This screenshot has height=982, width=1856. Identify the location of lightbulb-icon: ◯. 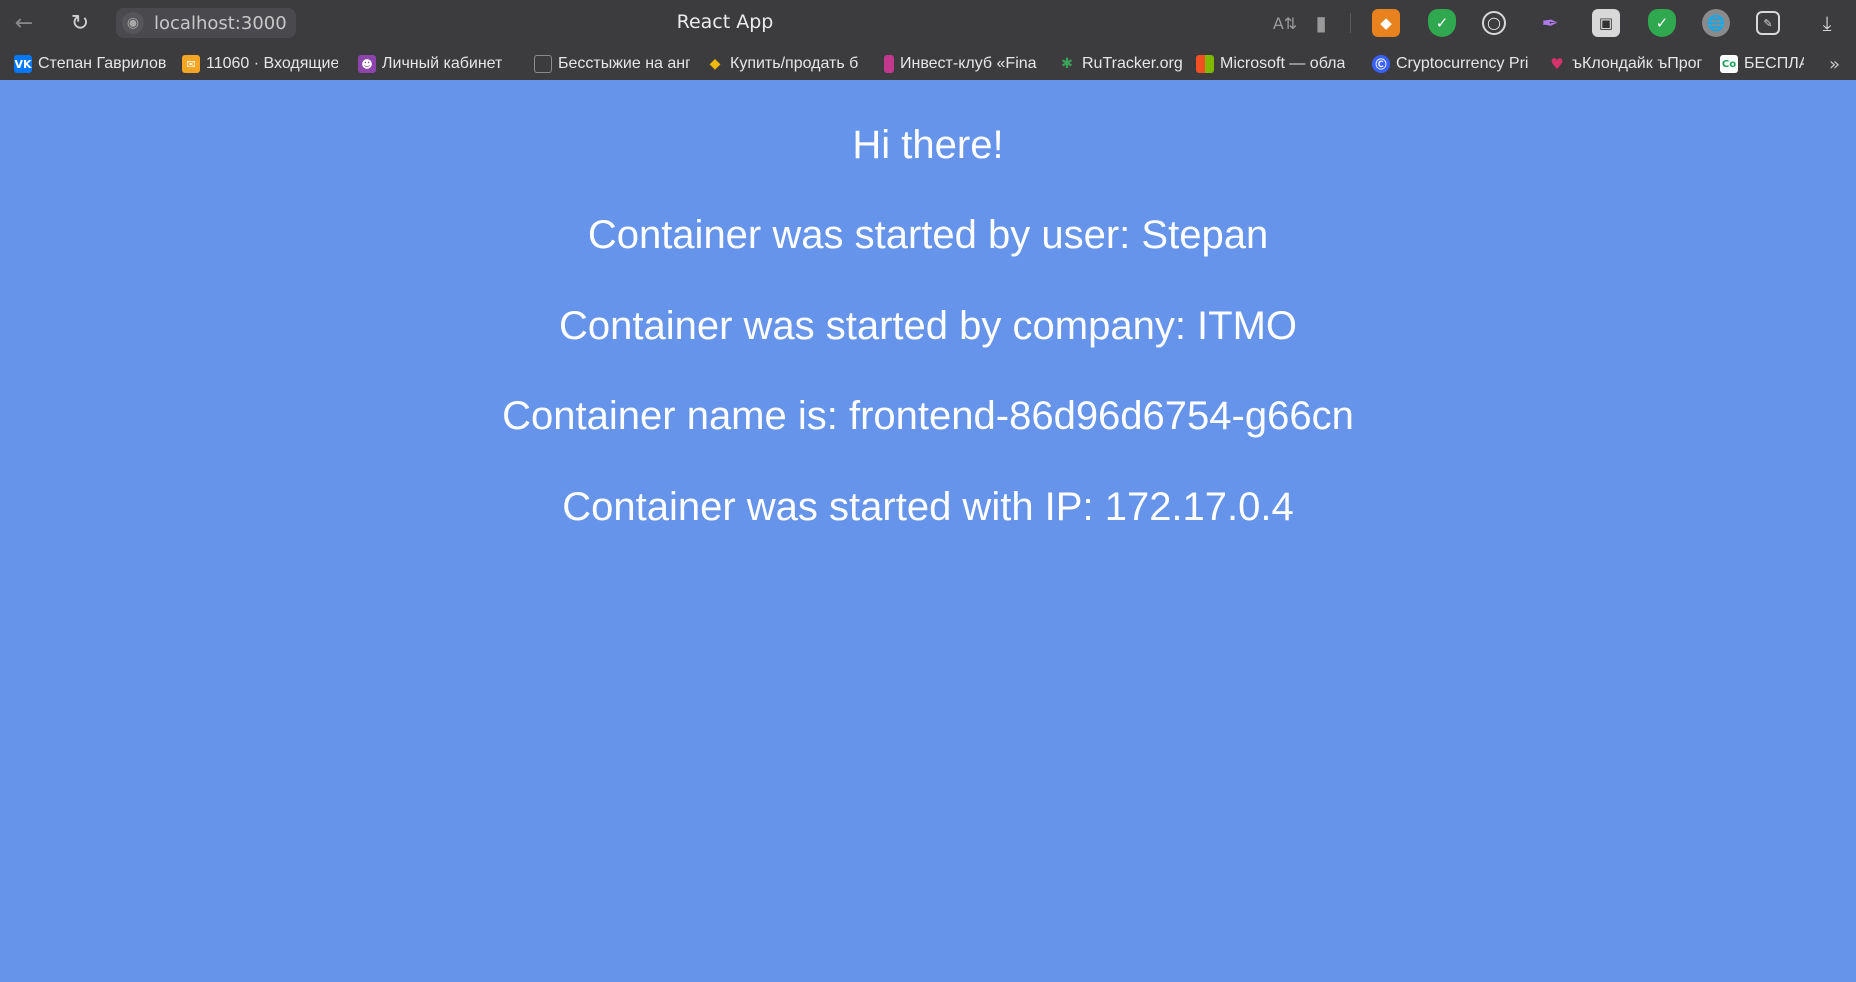
(1494, 23).